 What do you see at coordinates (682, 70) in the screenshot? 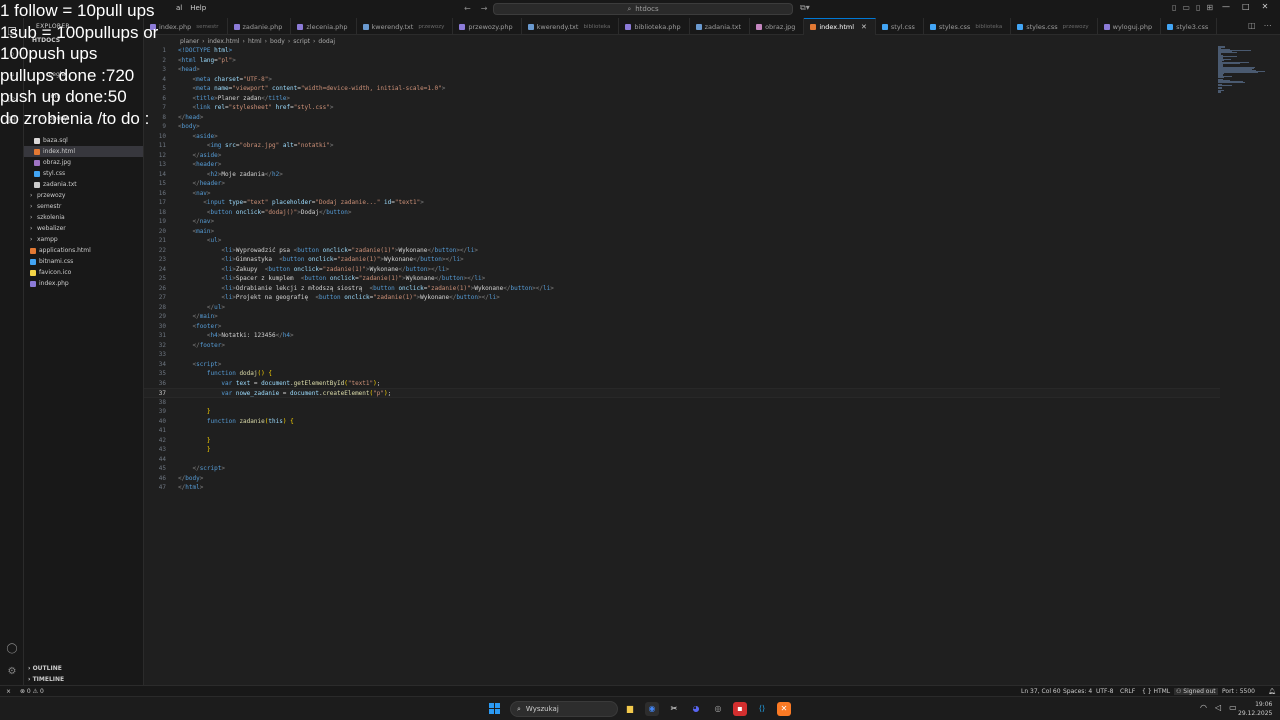
I see `code-line: 3 <head>` at bounding box center [682, 70].